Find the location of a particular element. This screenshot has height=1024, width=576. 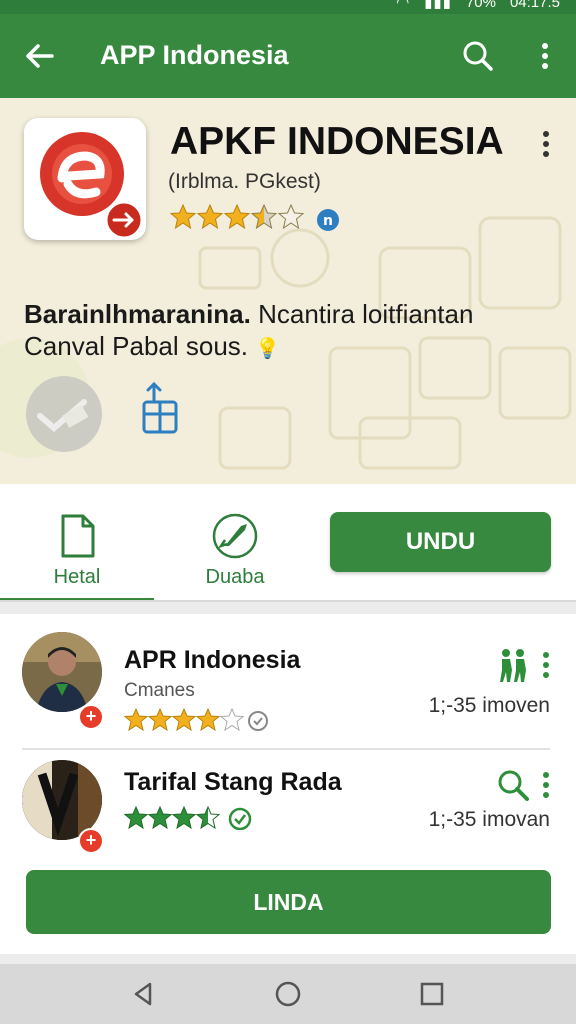

linda-button: LINDA is located at coordinates (288, 902).